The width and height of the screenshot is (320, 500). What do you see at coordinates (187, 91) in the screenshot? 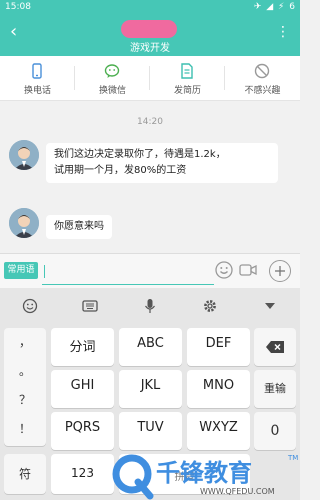
I see `action-label: 发简历` at bounding box center [187, 91].